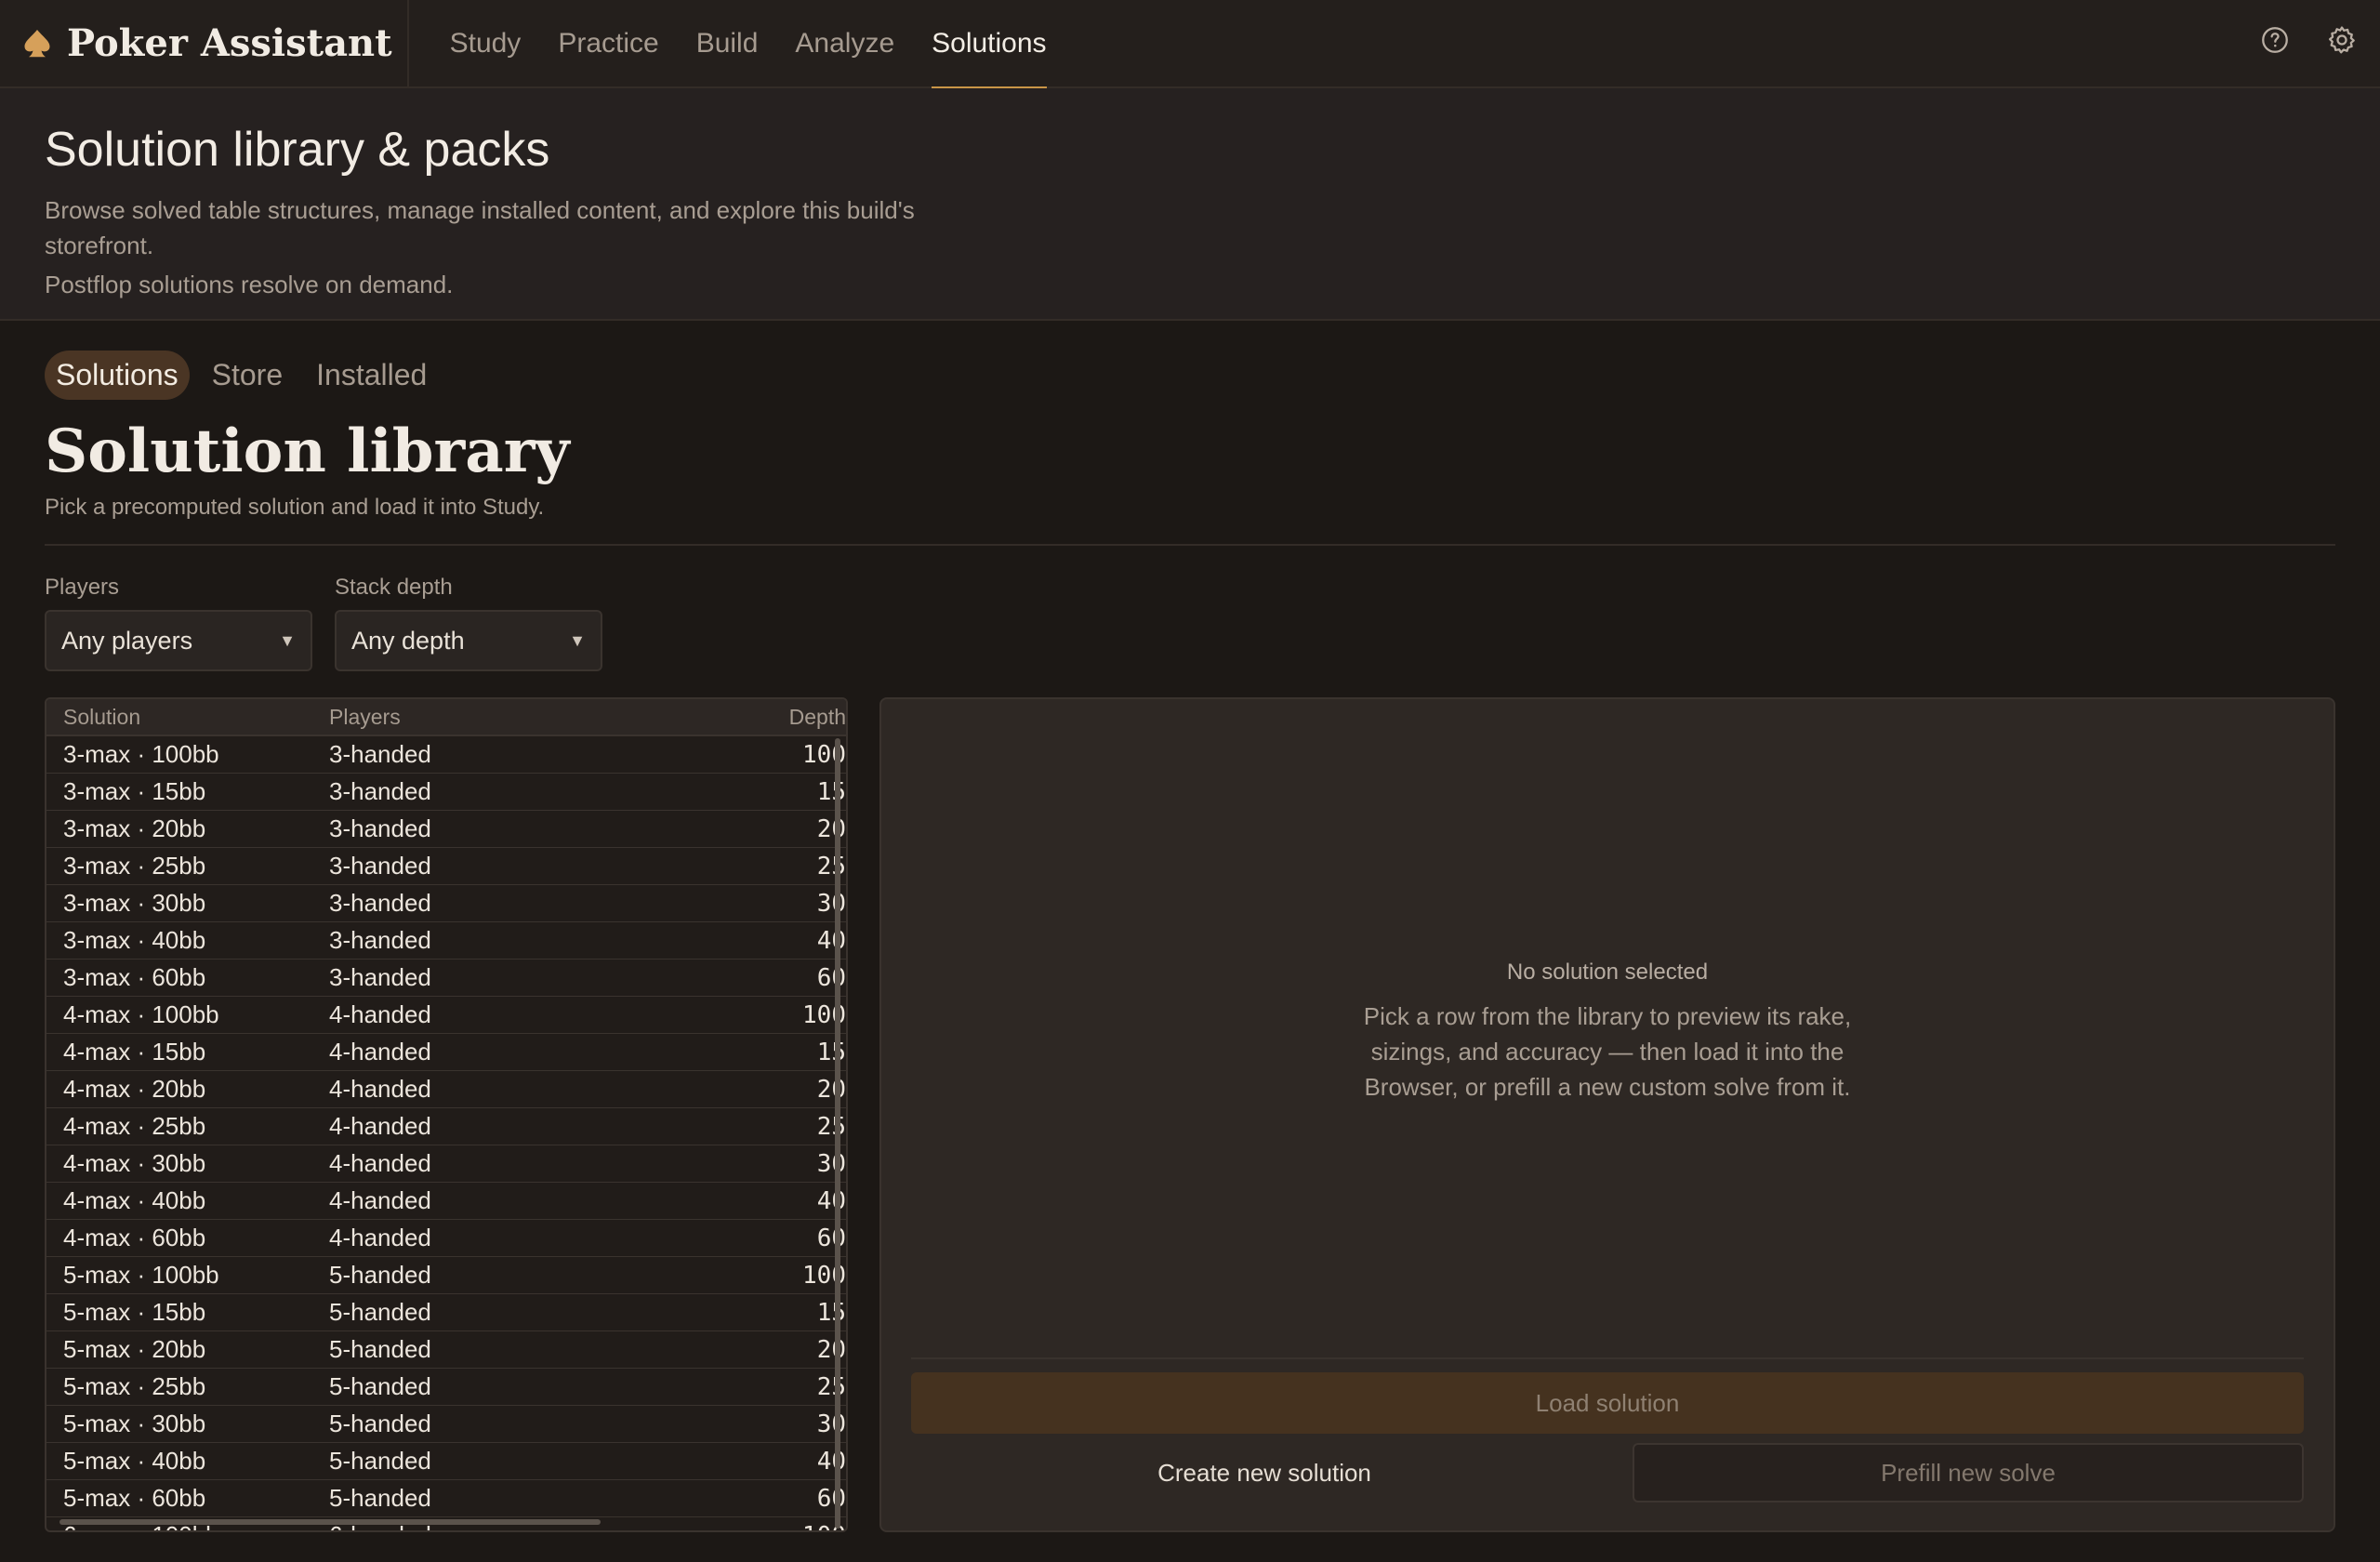 This screenshot has height=1562, width=2380. I want to click on cell-depth: 25, so click(831, 866).